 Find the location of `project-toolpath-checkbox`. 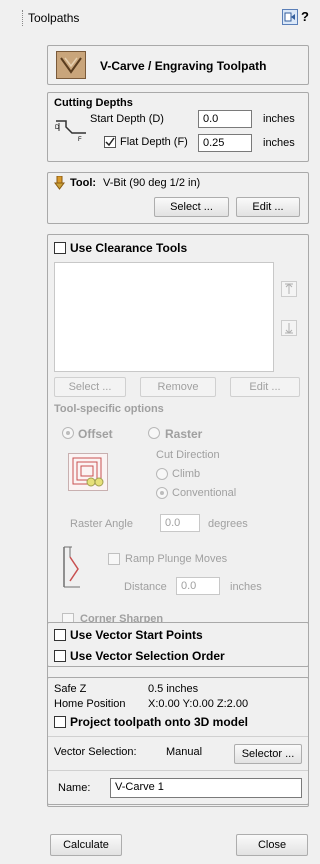

project-toolpath-checkbox is located at coordinates (60, 722).